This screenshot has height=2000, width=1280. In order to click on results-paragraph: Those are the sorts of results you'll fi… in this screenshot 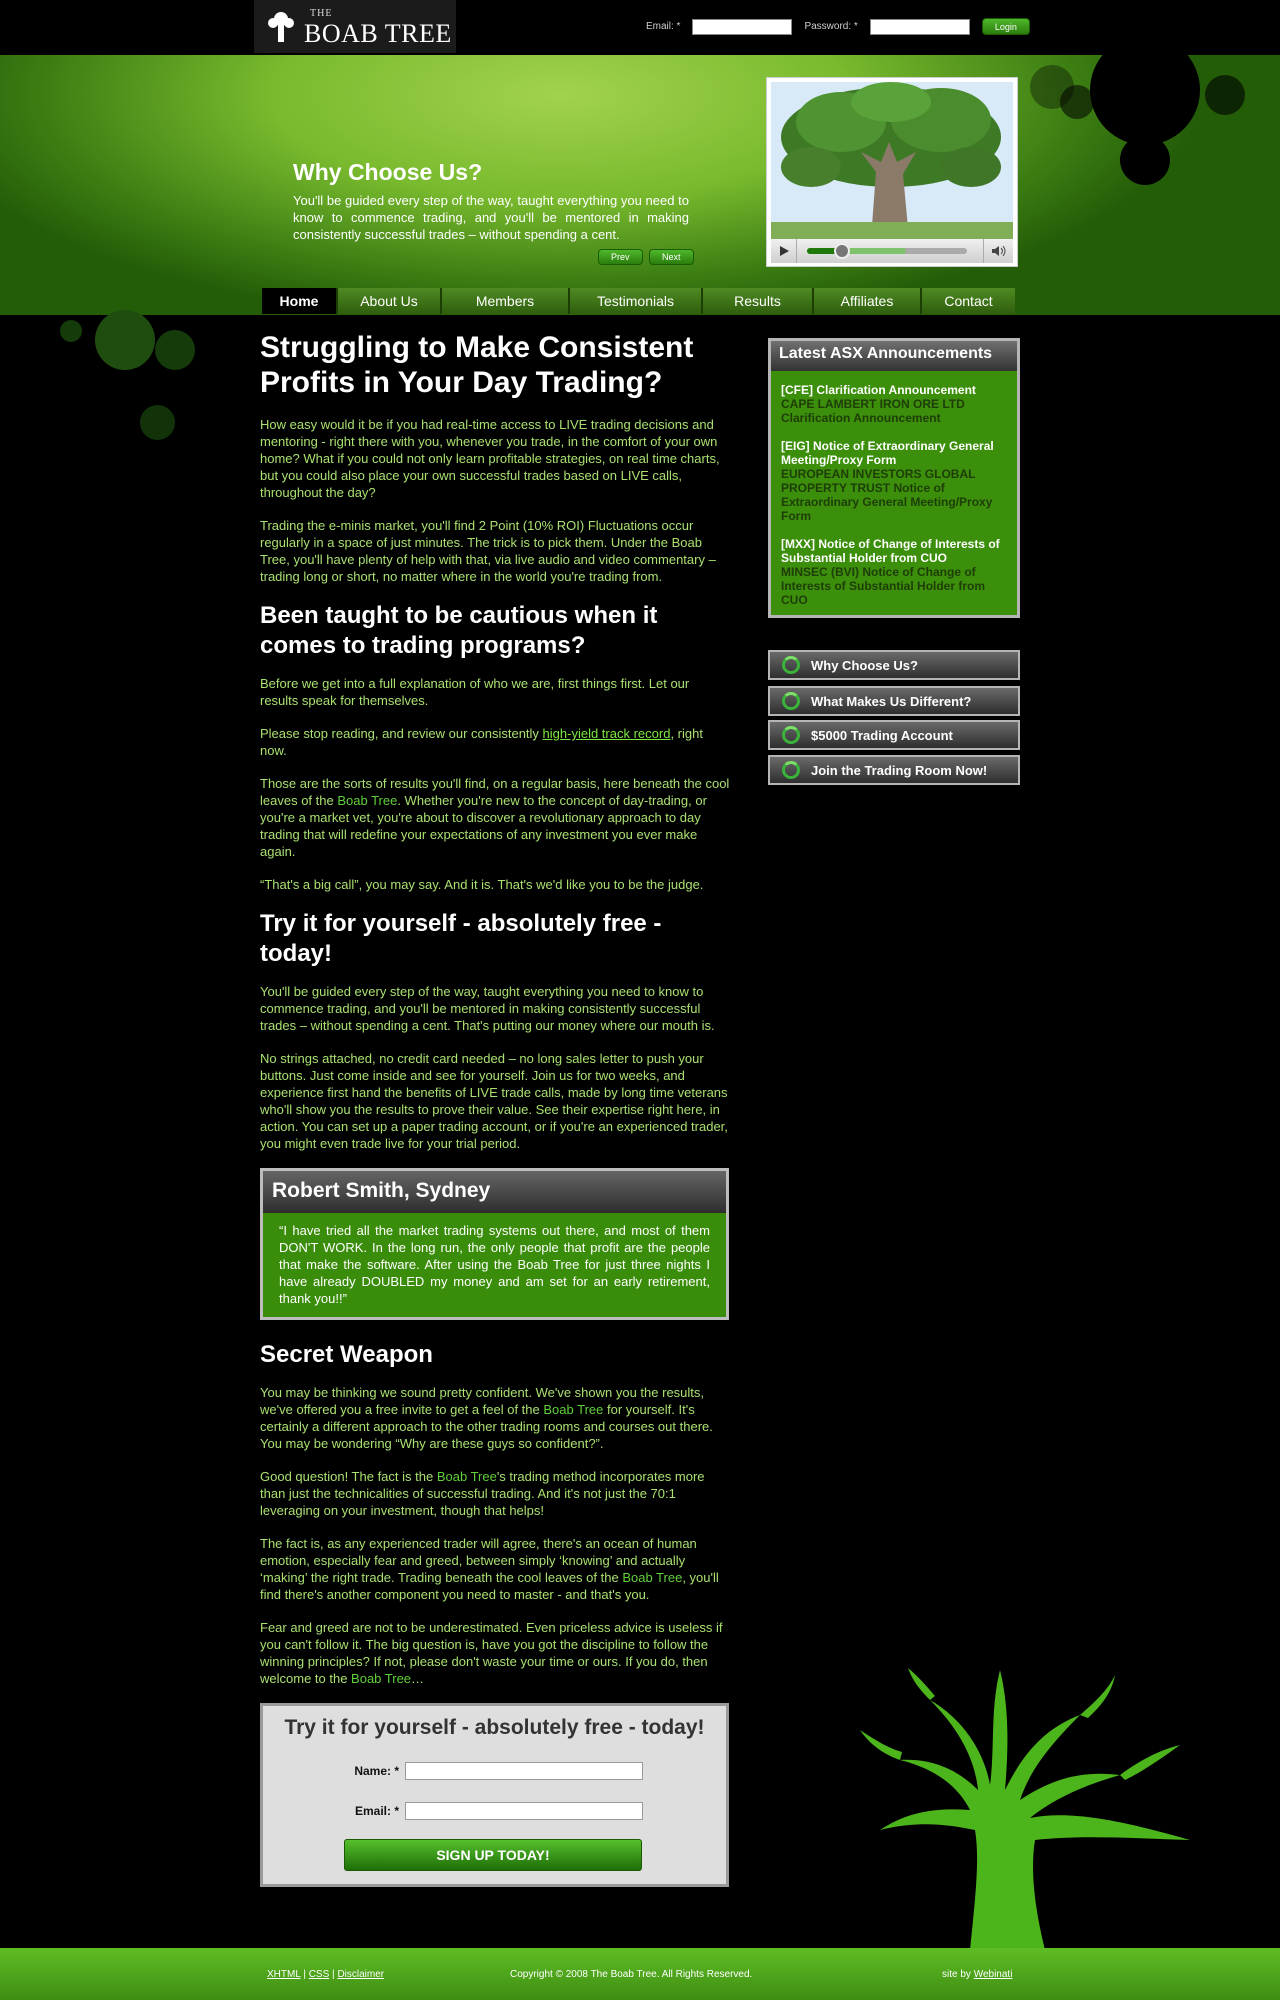, I will do `click(495, 817)`.